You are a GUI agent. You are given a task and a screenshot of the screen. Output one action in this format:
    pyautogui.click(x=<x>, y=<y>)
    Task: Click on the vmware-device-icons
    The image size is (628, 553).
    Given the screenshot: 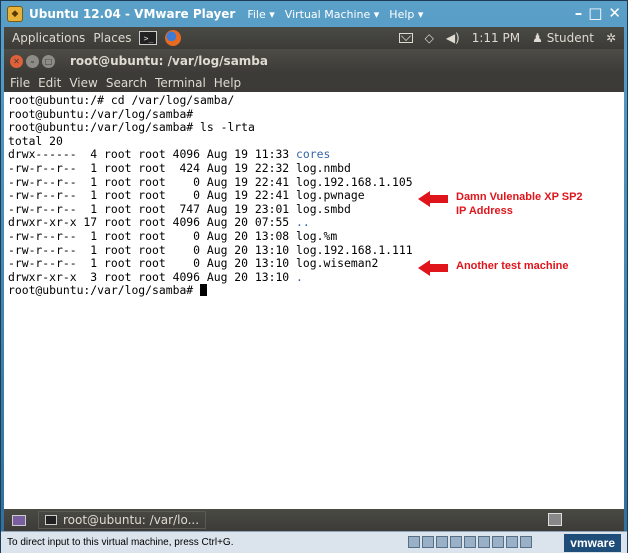 What is the action you would take?
    pyautogui.click(x=470, y=542)
    